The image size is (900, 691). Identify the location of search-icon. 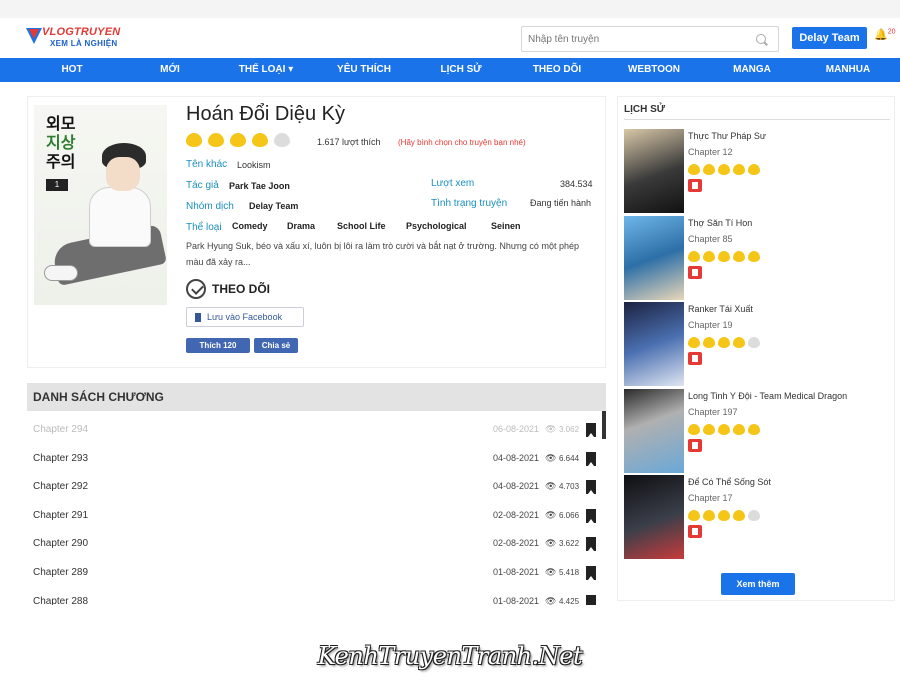
(761, 39).